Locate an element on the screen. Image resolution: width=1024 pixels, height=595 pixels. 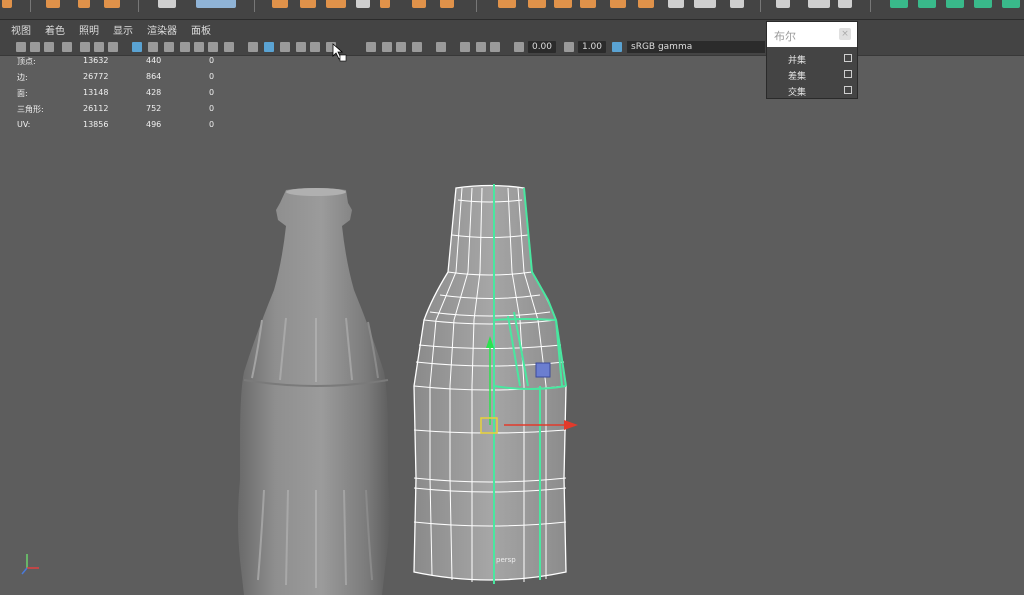
hud-value-object: 752 is located at coordinates (154, 108).